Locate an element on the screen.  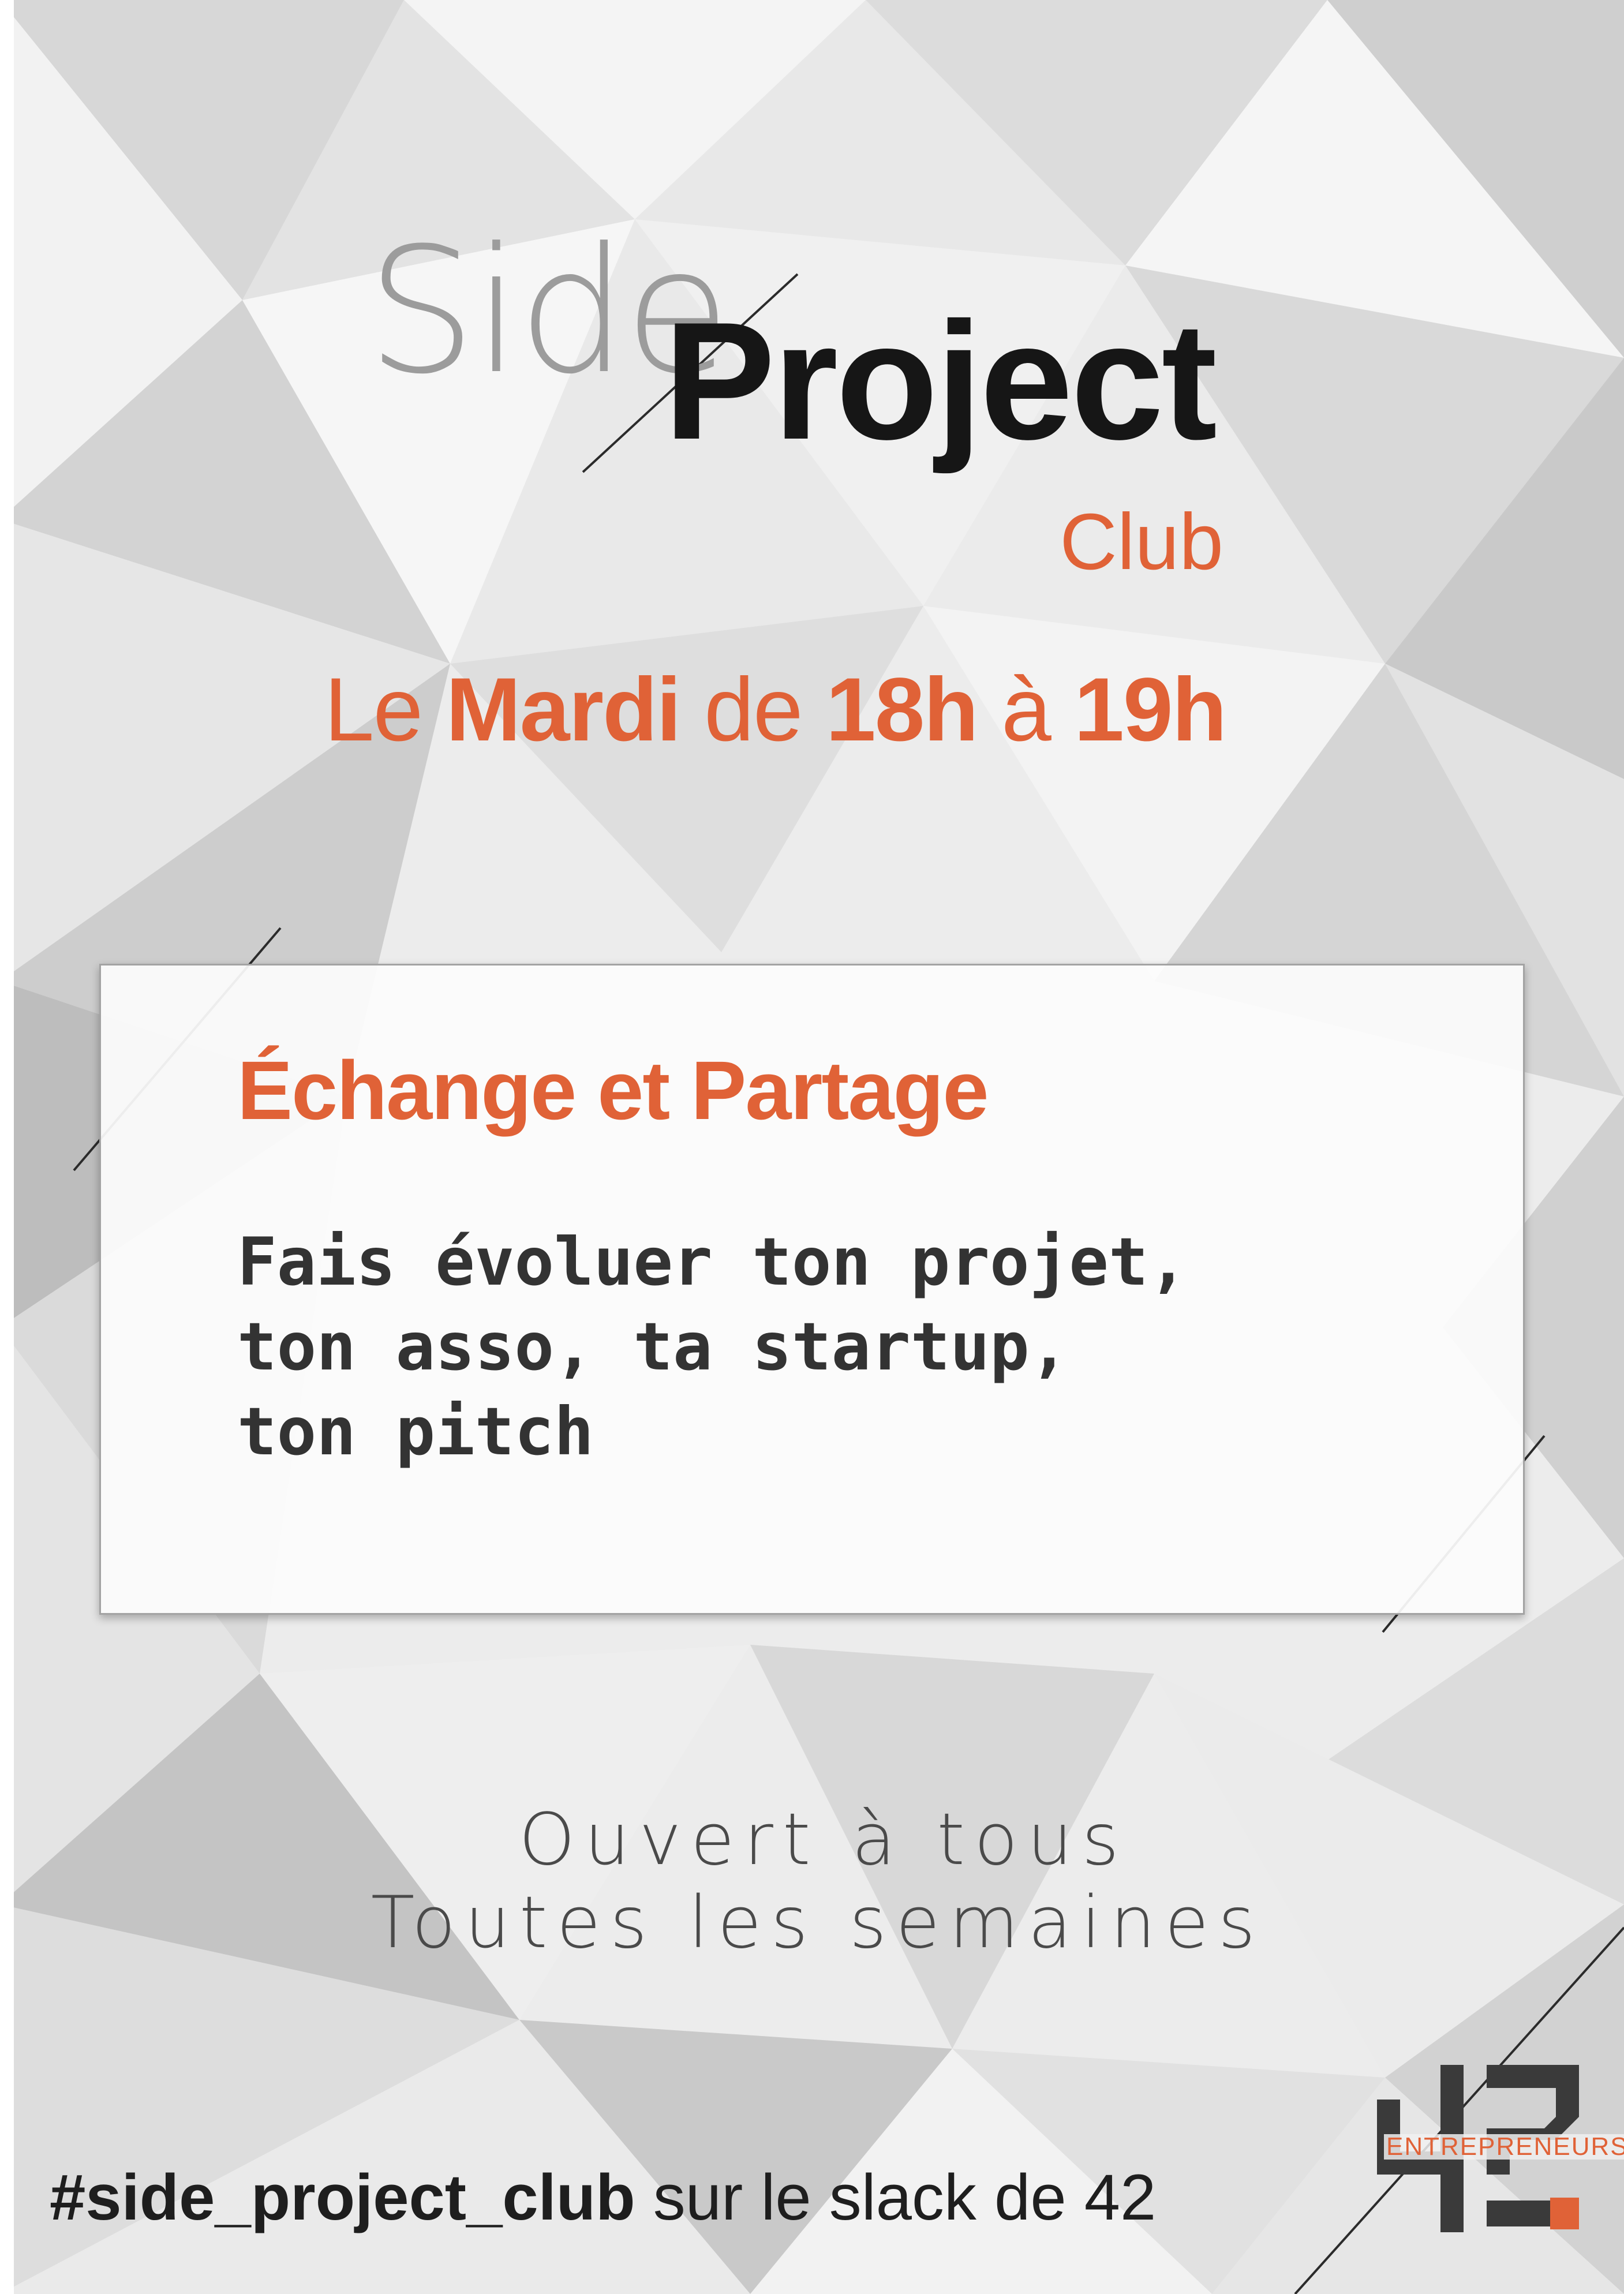
tagline-line-2: Toutes les semaines is located at coordinates (818, 1922).